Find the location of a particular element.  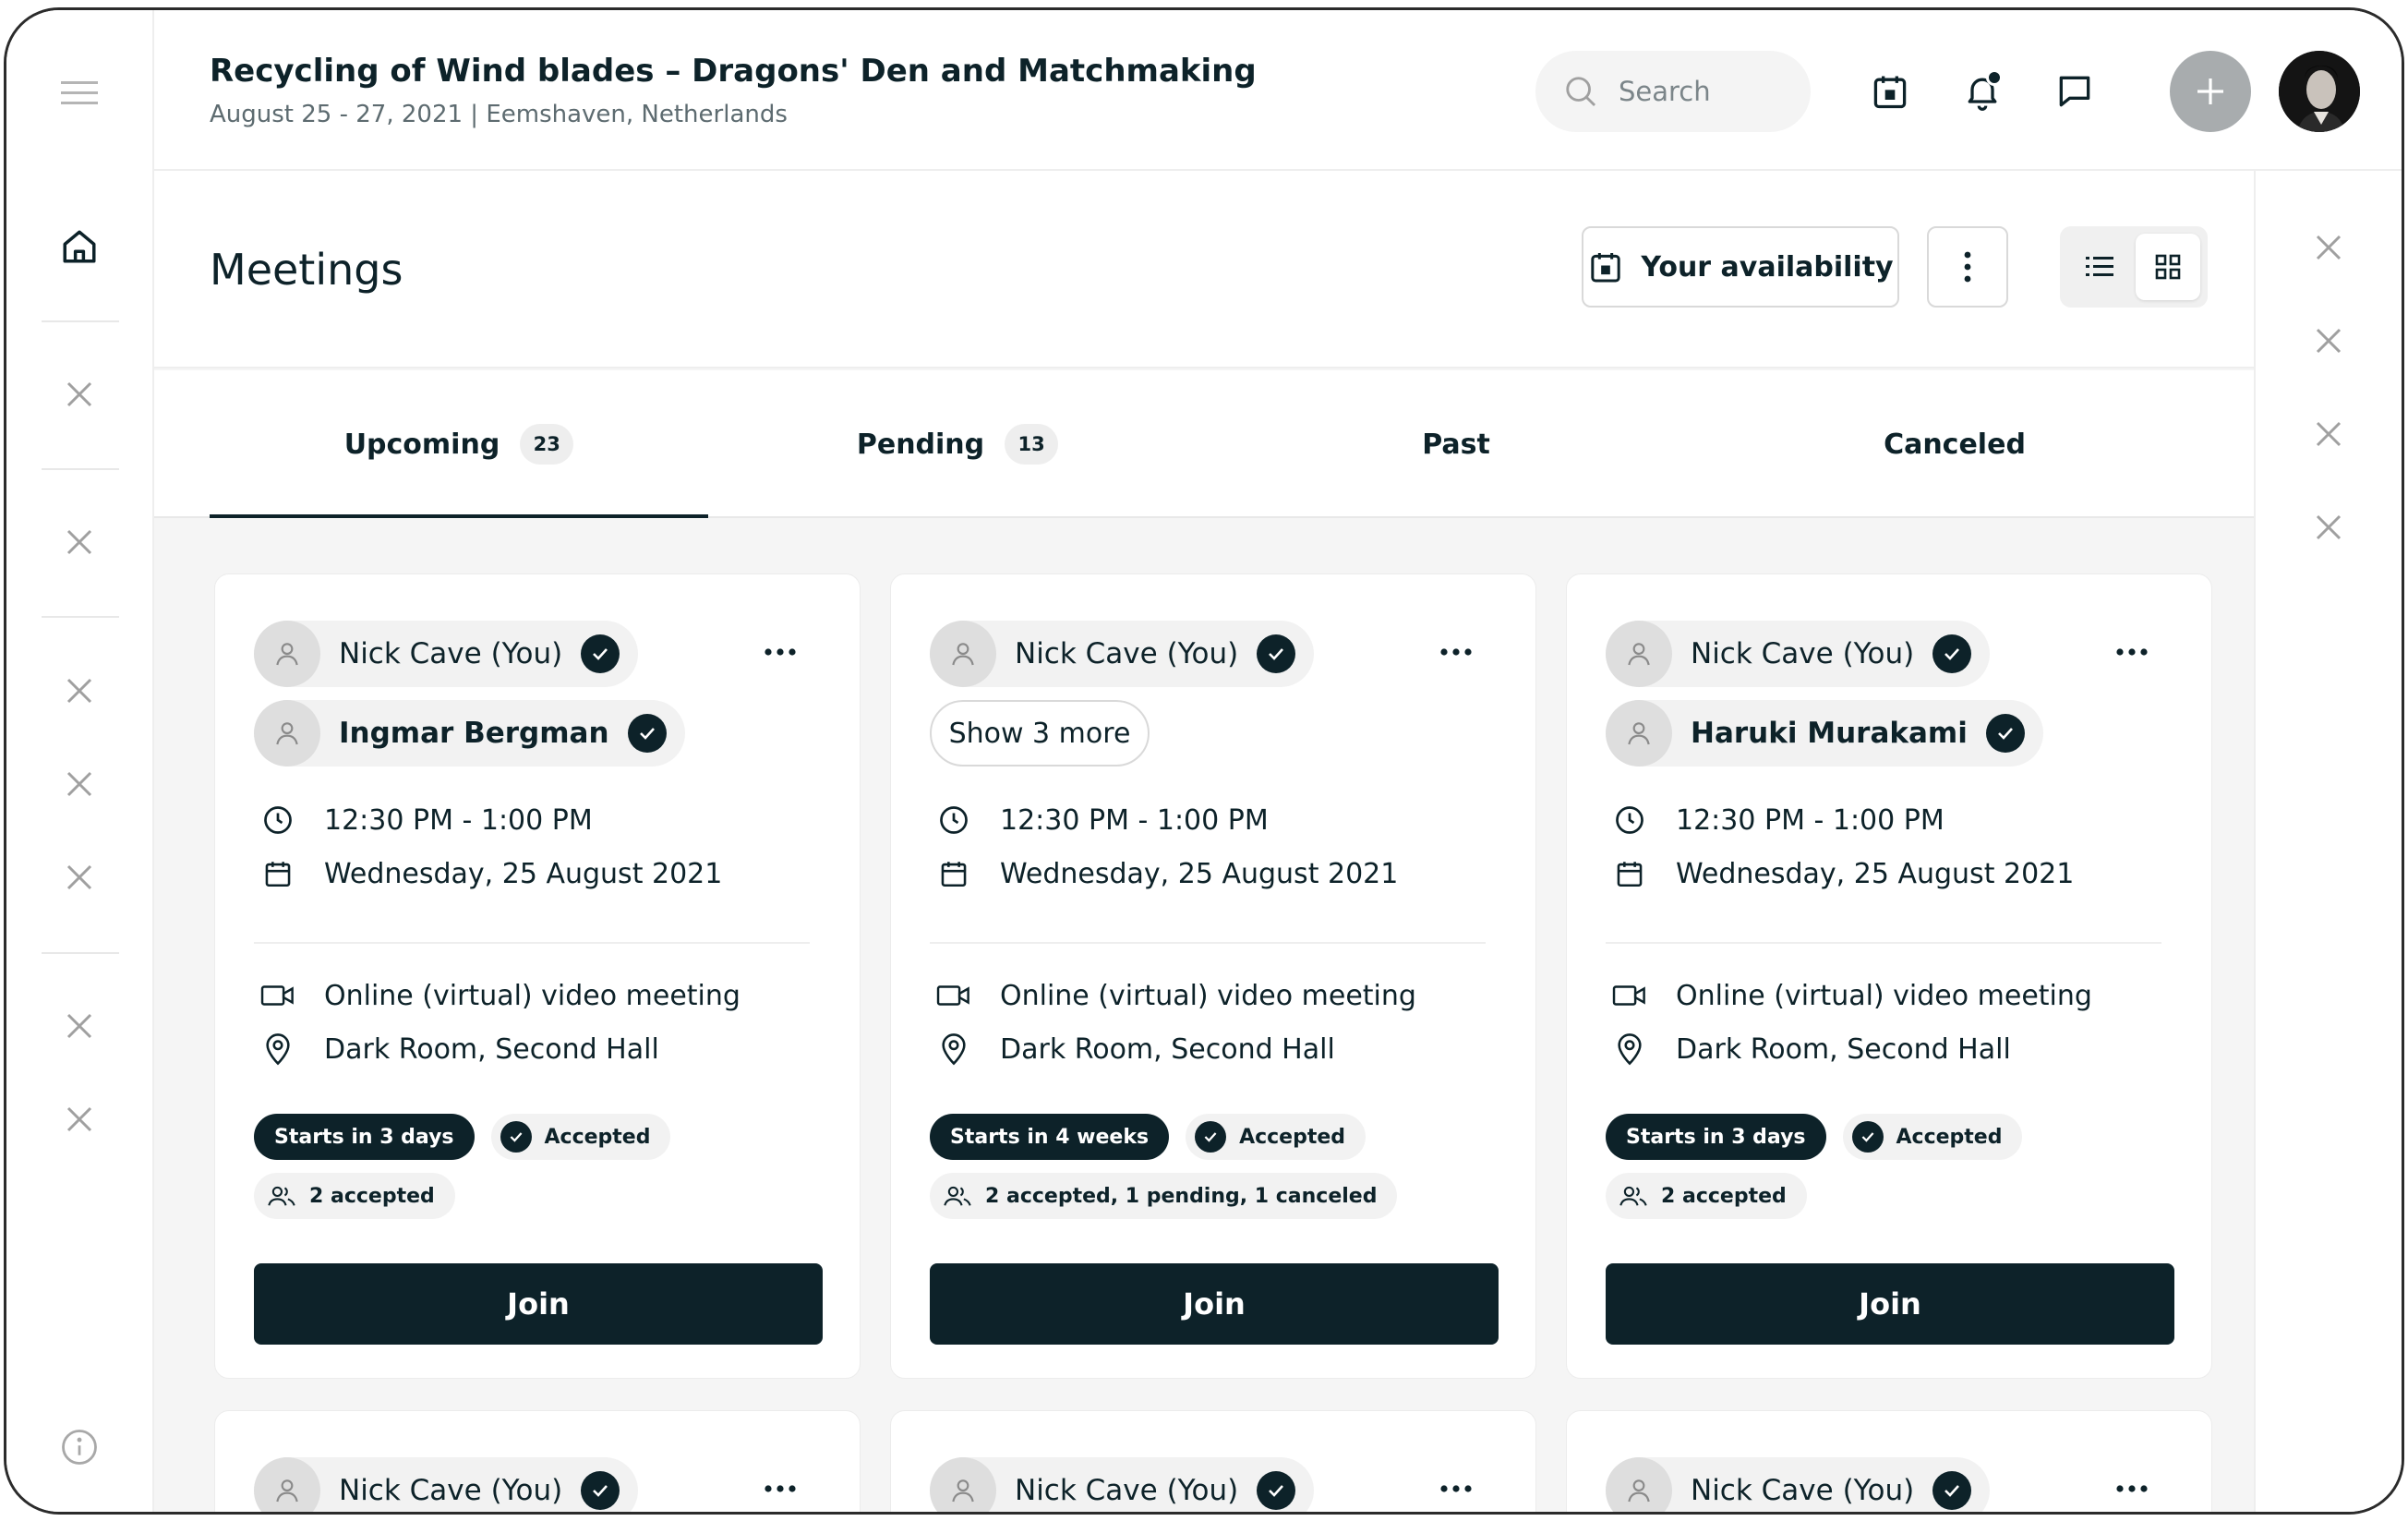

search-box is located at coordinates (1673, 91).